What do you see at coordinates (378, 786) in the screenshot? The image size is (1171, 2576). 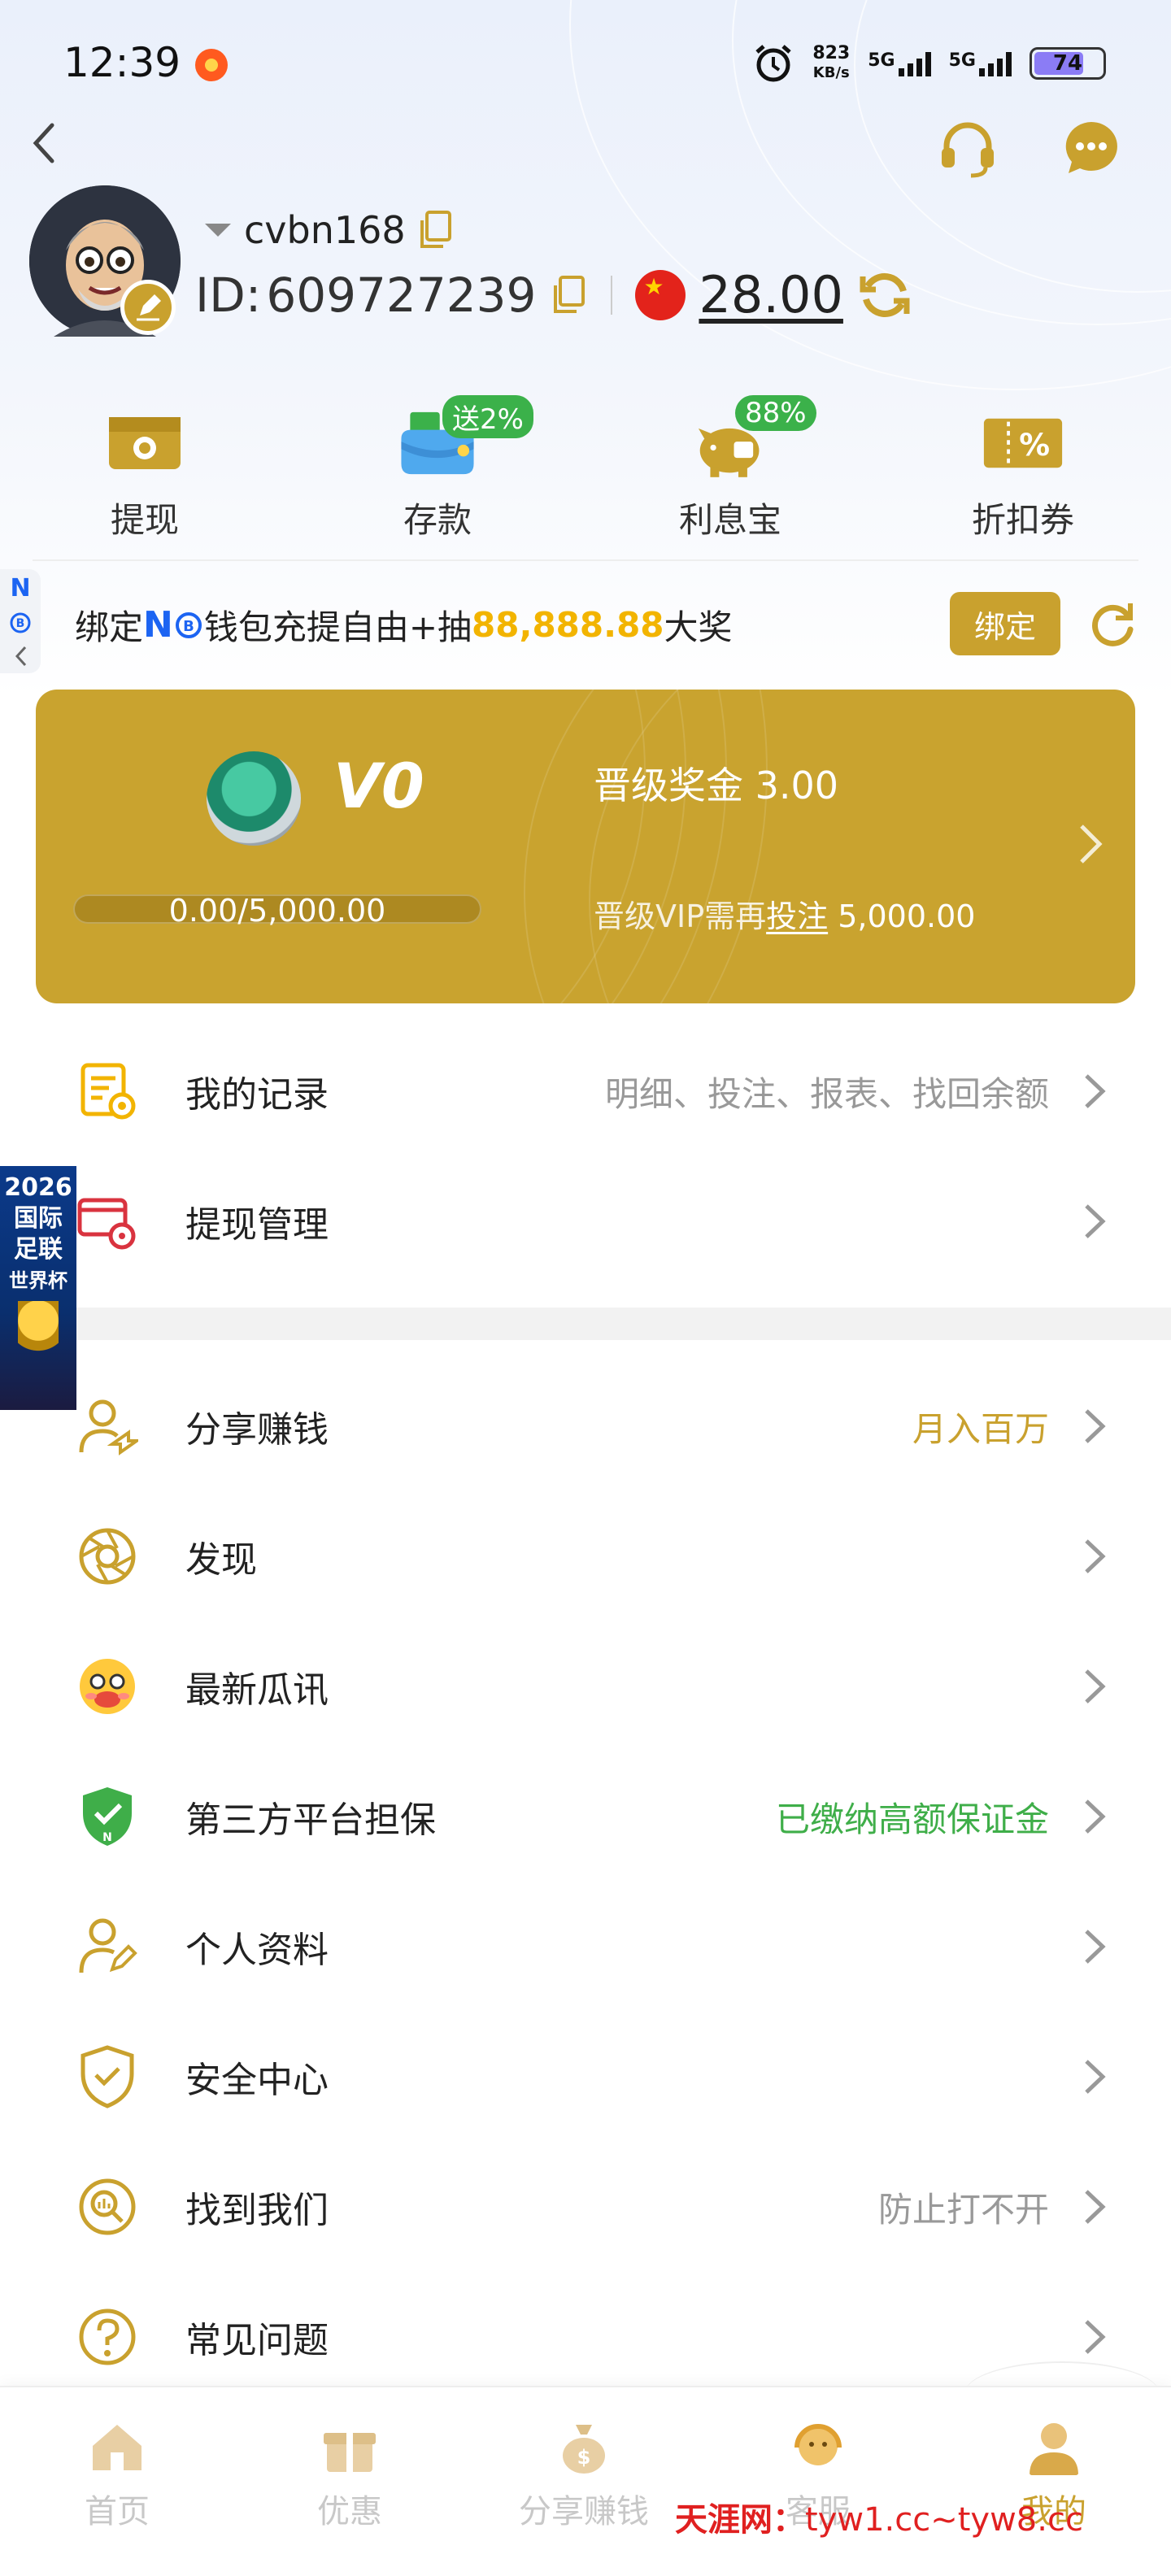 I see `vip-level: V0` at bounding box center [378, 786].